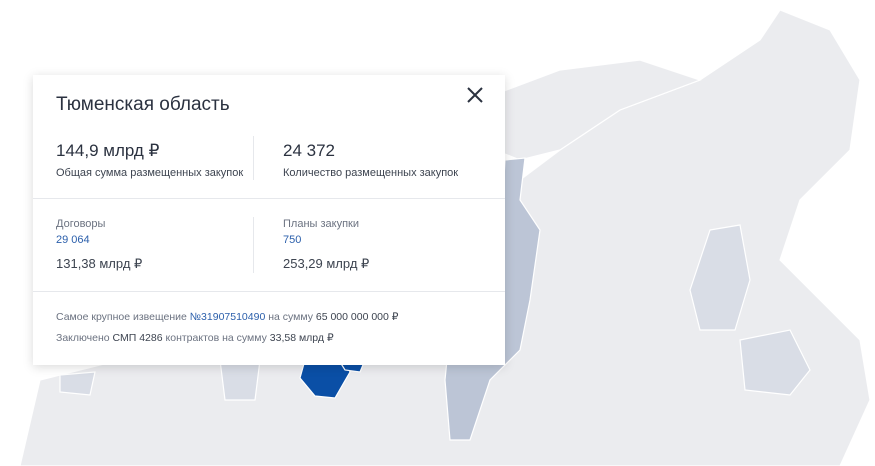 This screenshot has height=466, width=875. I want to click on plans-count-link: 750, so click(326, 240).